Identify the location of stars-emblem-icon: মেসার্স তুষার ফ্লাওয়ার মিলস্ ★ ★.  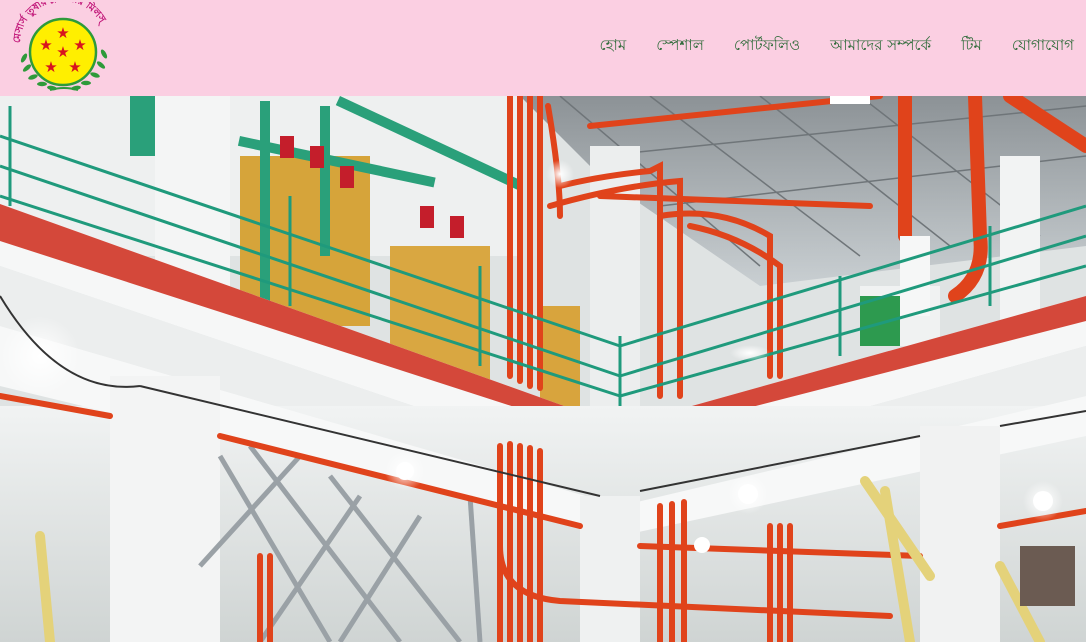
(60, 45).